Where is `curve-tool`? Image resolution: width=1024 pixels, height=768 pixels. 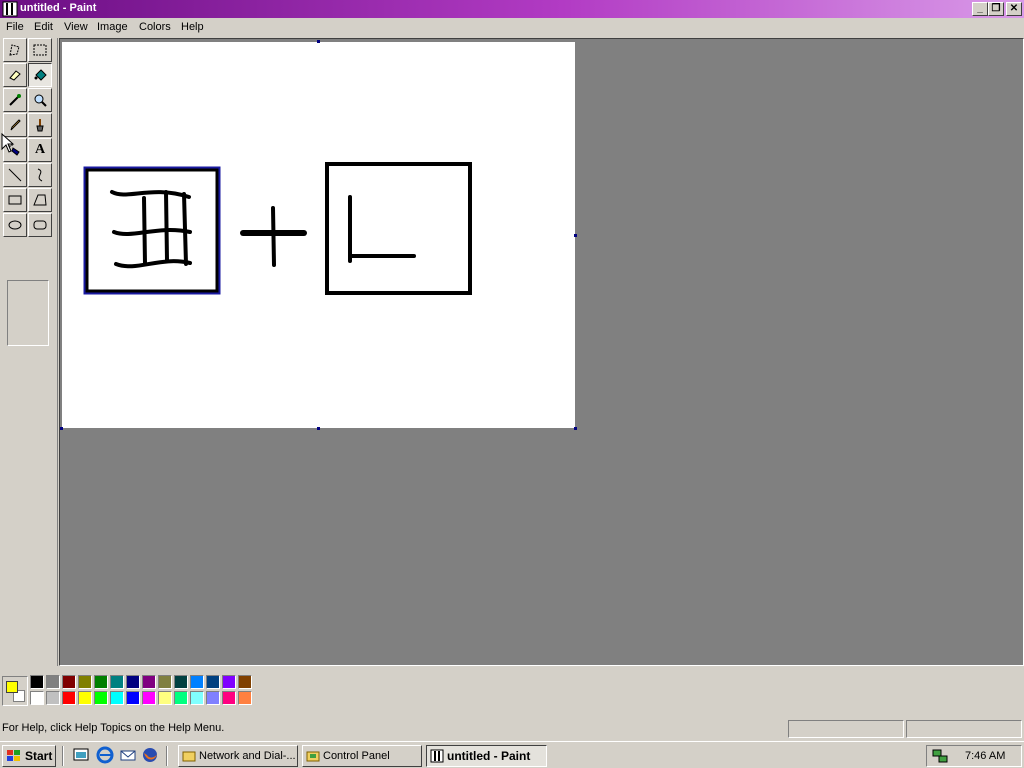 curve-tool is located at coordinates (40, 175).